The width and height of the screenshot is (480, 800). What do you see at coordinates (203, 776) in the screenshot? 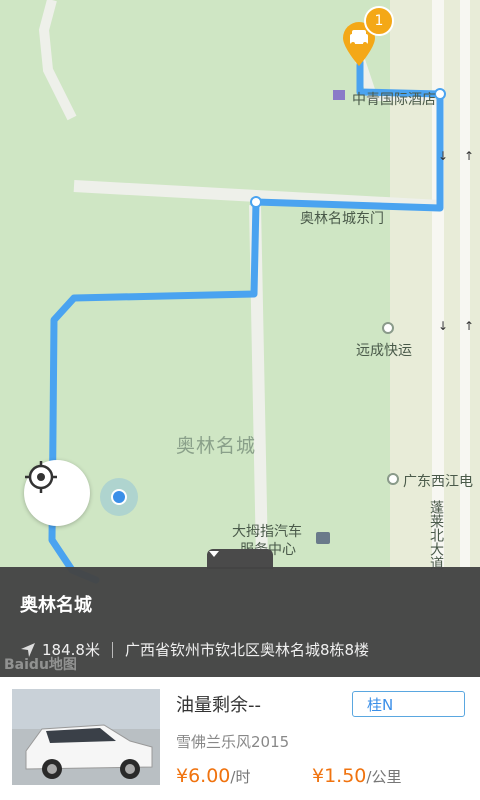
I see `price-hour-amount: ¥6.00` at bounding box center [203, 776].